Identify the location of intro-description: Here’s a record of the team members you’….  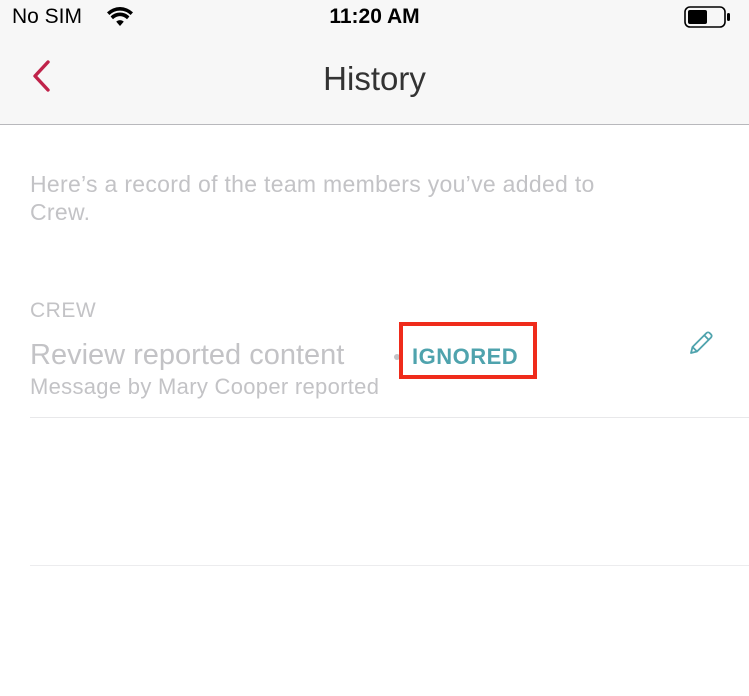
(312, 198).